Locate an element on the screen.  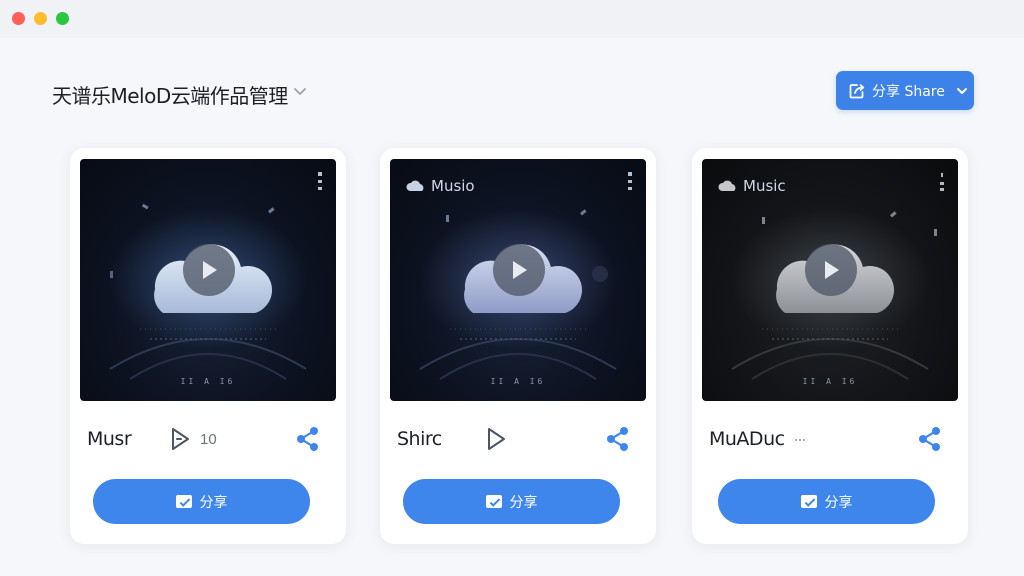
share-button-label: 分享 Share is located at coordinates (908, 91).